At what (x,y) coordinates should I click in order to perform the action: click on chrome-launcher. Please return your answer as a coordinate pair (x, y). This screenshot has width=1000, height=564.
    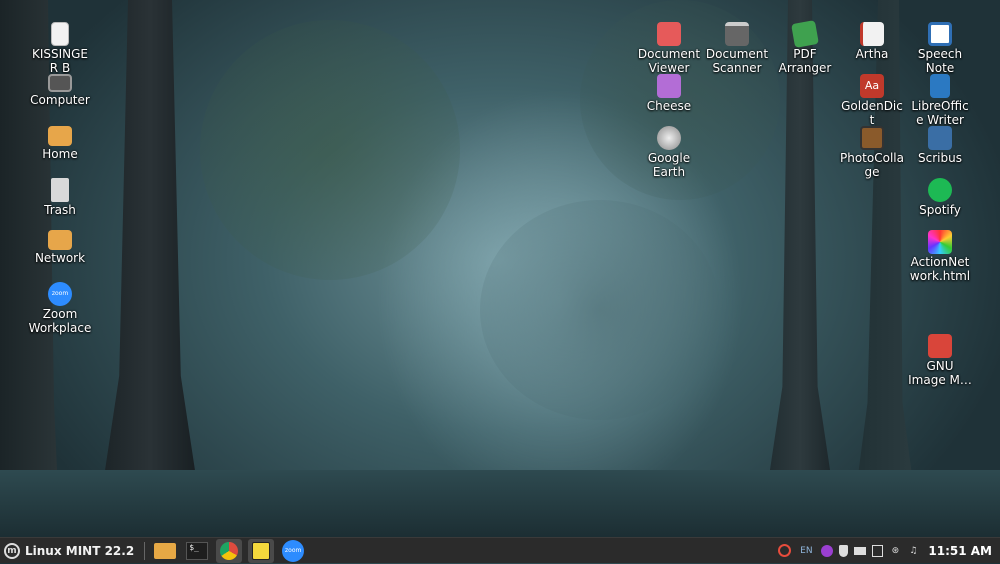
    Looking at the image, I should click on (229, 550).